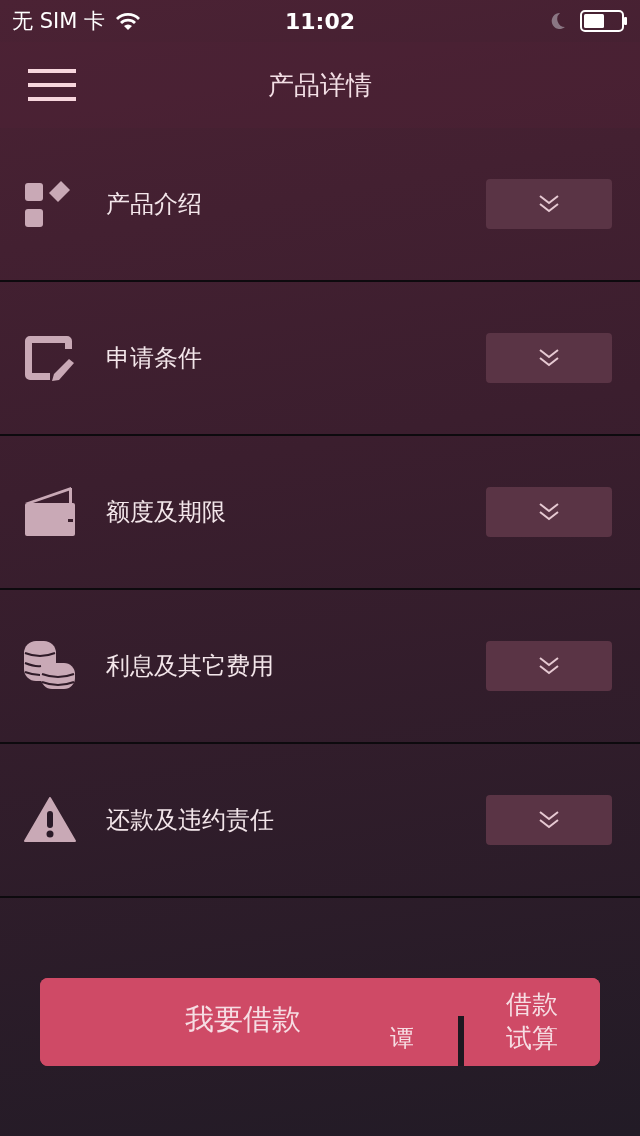 This screenshot has width=640, height=1136. Describe the element at coordinates (320, 359) in the screenshot. I see `section-row: 申请条件` at that location.